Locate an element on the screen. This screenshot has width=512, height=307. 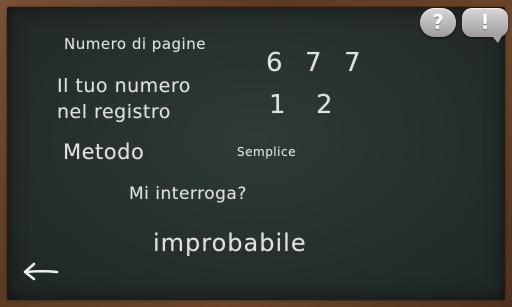
register-digit-units: 2 is located at coordinates (324, 105).